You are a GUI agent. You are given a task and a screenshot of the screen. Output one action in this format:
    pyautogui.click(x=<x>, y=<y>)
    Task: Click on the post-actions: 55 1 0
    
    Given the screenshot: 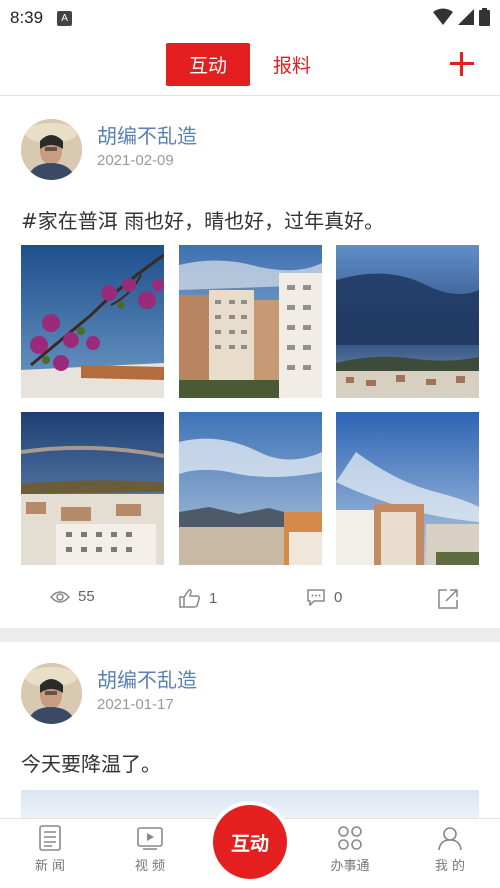 What is the action you would take?
    pyautogui.click(x=250, y=603)
    